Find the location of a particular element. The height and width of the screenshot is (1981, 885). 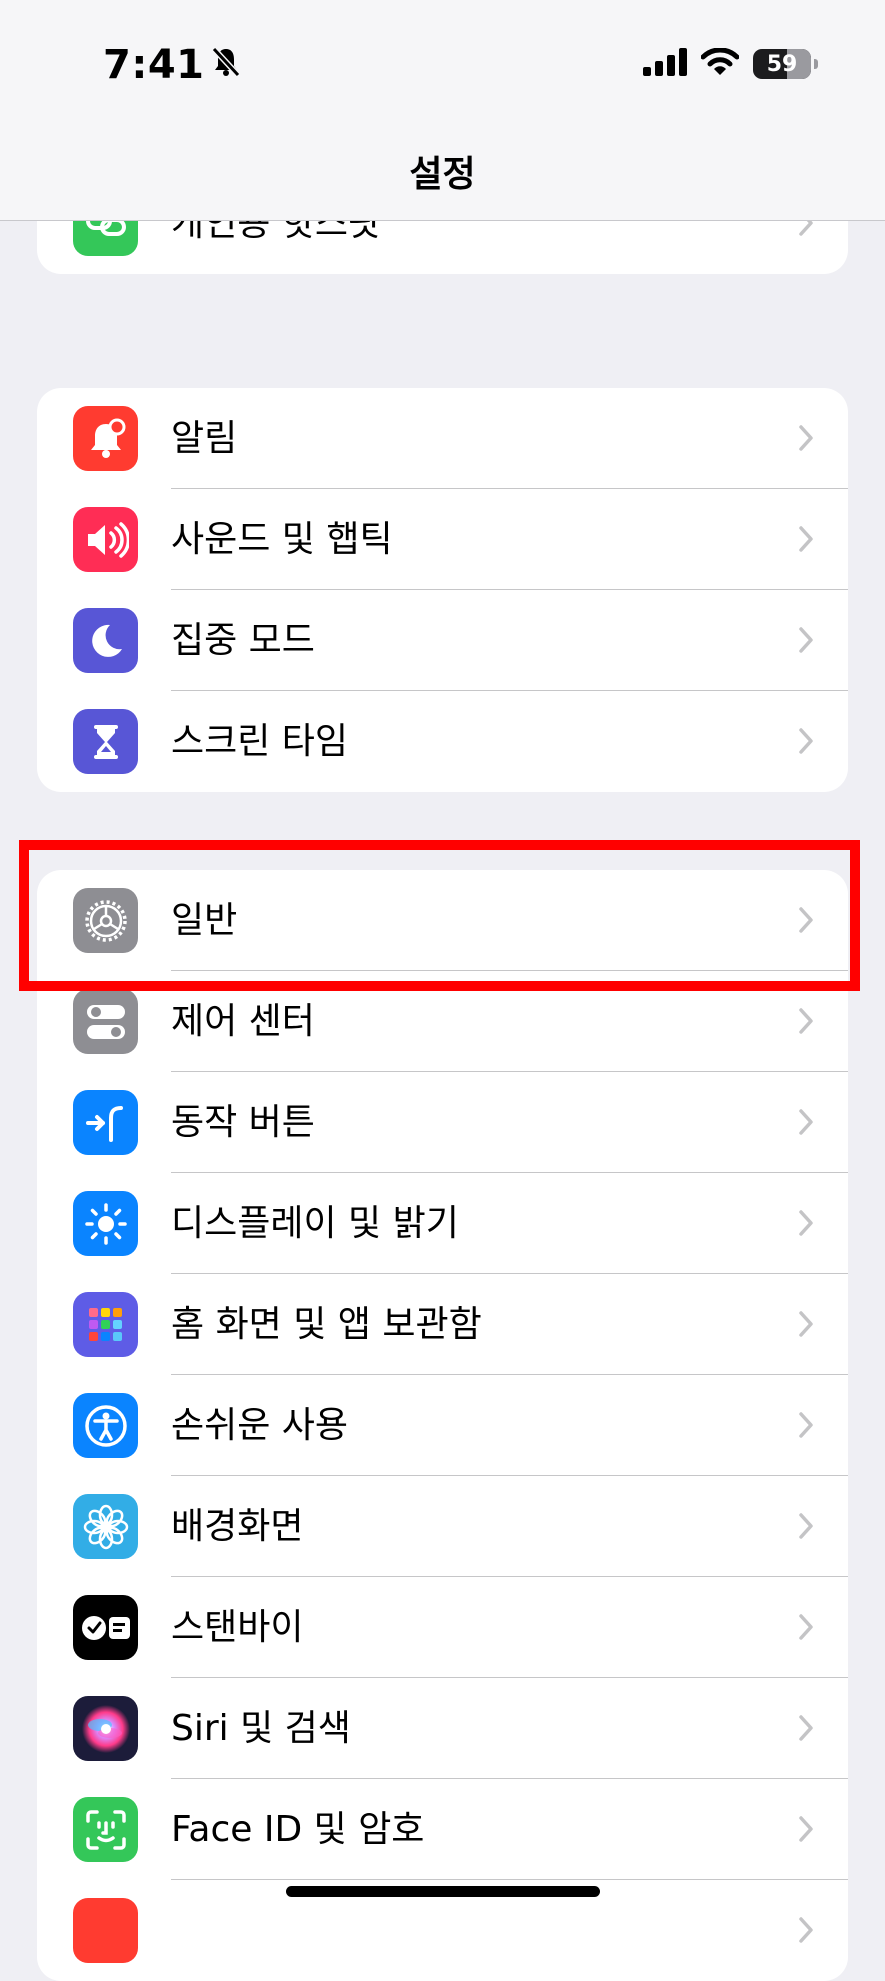

settings-row-label: 홈 화면 및 앱 보관함 is located at coordinates (326, 1324).